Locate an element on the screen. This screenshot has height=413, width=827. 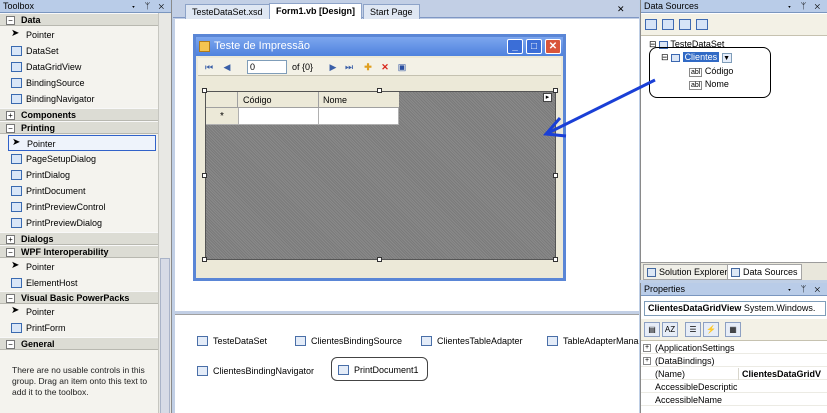
annotation-arrow is located at coordinates (599, 108).